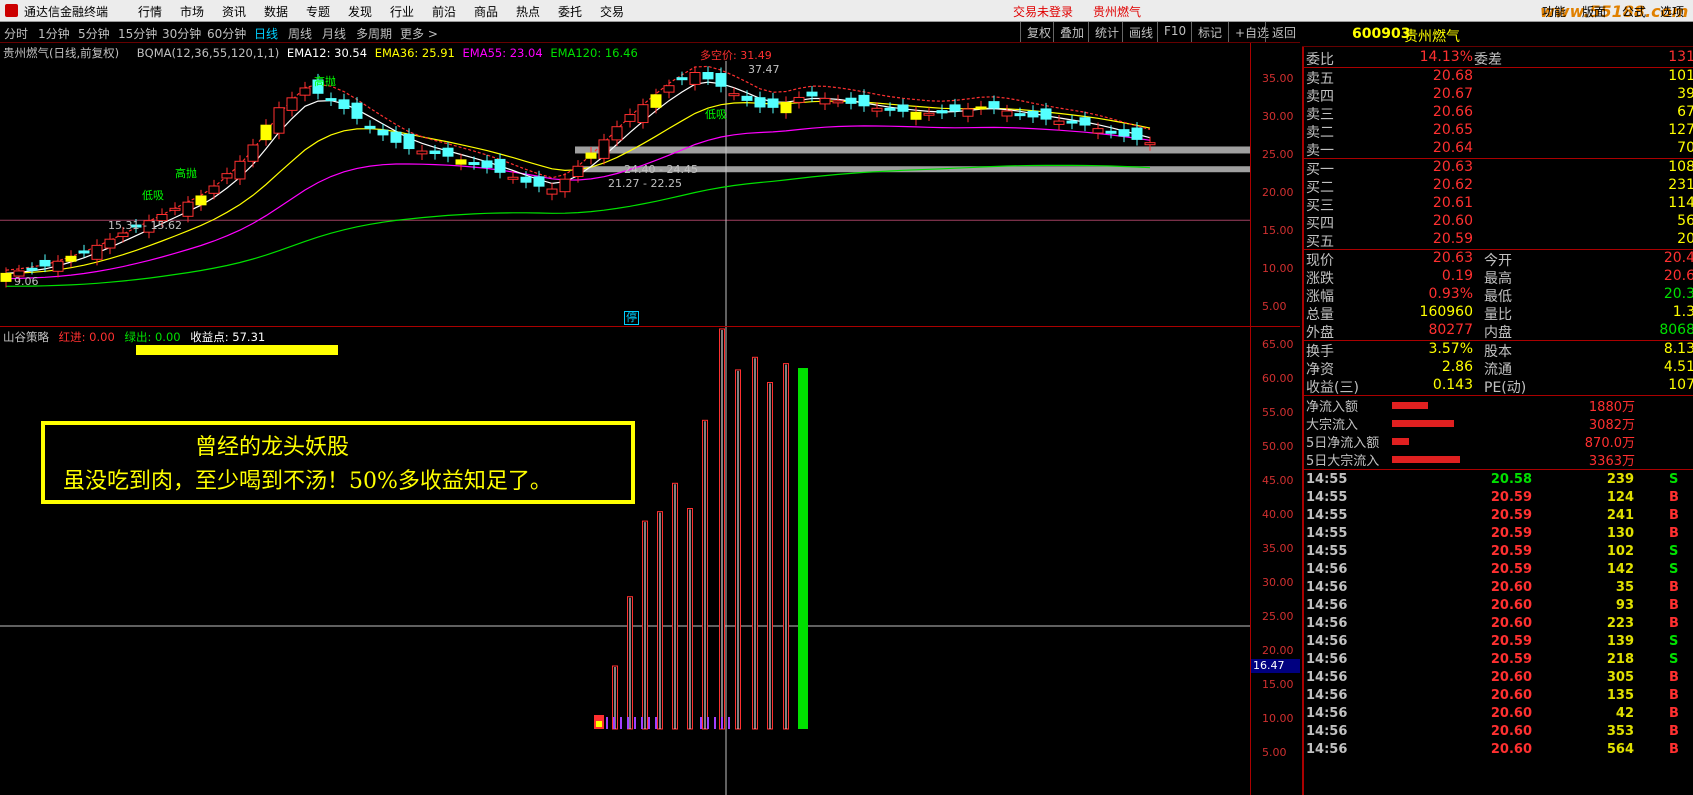 This screenshot has width=1693, height=795. What do you see at coordinates (1278, 548) in the screenshot?
I see `sub-axis-label: 35.00` at bounding box center [1278, 548].